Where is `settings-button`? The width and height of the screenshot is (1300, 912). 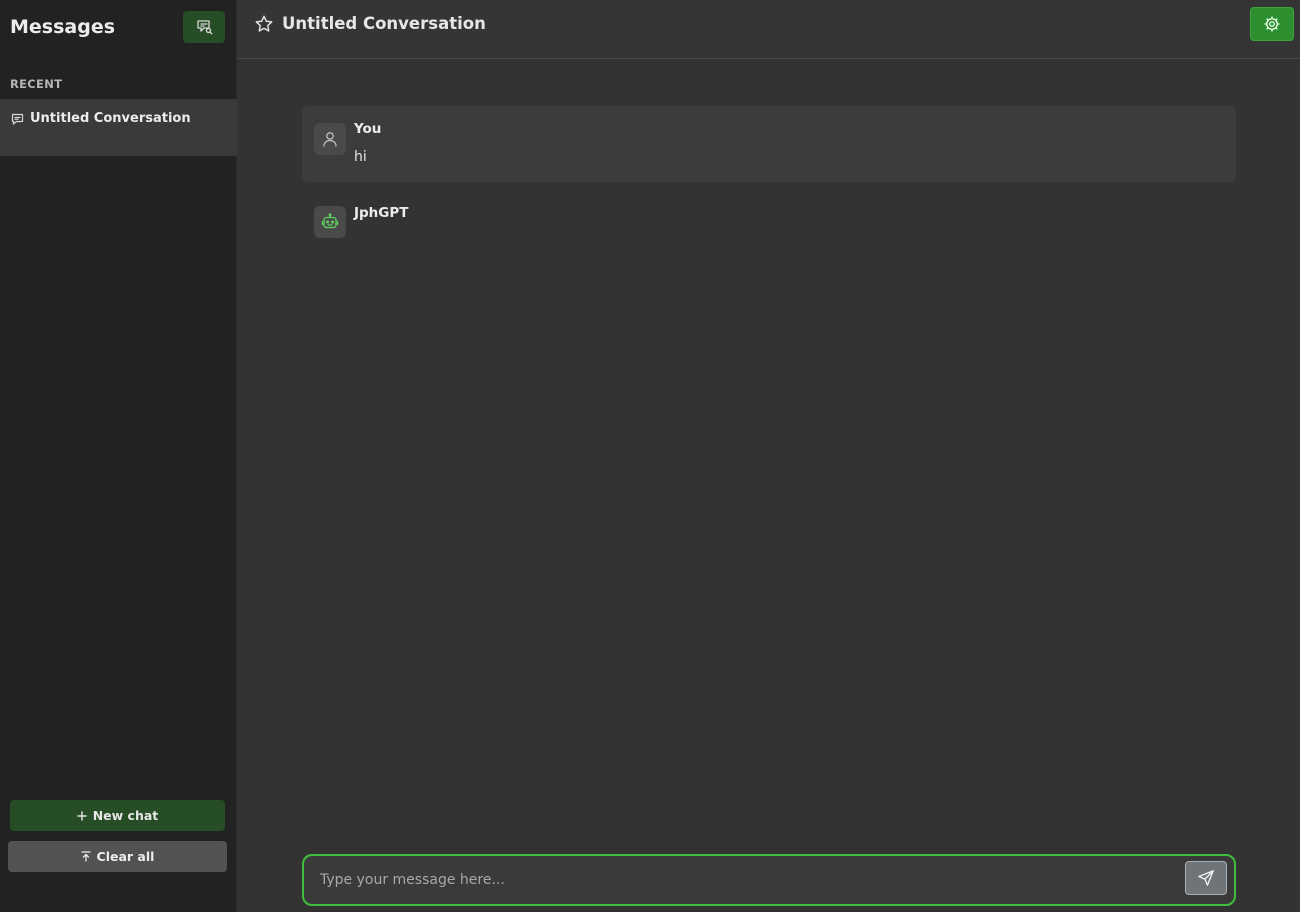
settings-button is located at coordinates (1272, 24).